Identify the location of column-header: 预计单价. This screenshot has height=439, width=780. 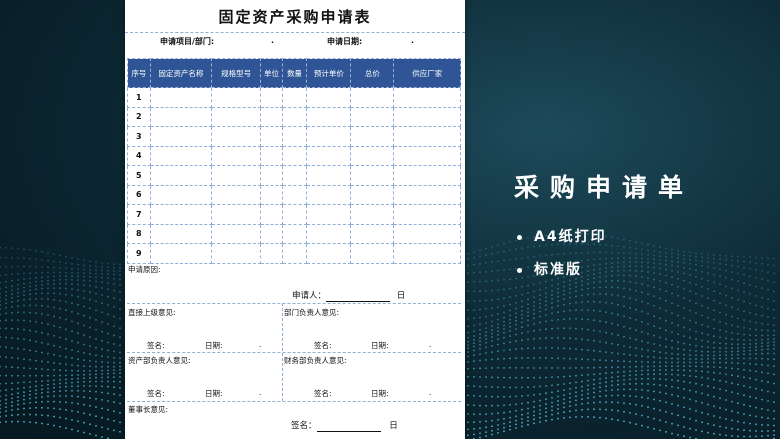
(329, 73).